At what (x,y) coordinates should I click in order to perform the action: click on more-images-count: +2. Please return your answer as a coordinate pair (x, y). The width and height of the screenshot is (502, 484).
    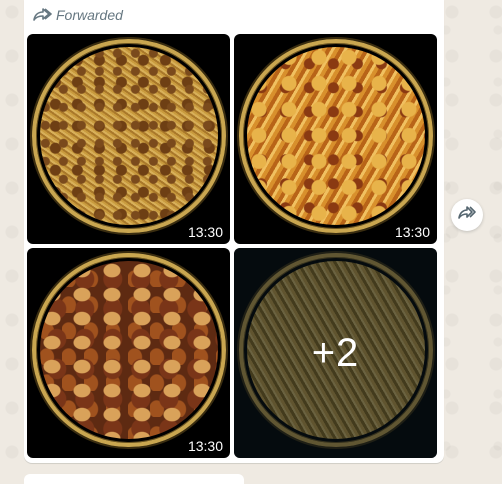
    Looking at the image, I should click on (335, 352).